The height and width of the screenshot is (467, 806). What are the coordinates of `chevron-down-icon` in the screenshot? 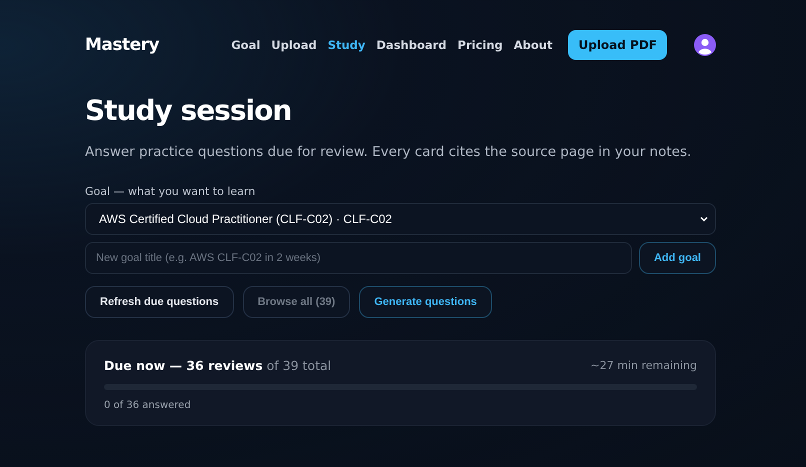 It's located at (704, 219).